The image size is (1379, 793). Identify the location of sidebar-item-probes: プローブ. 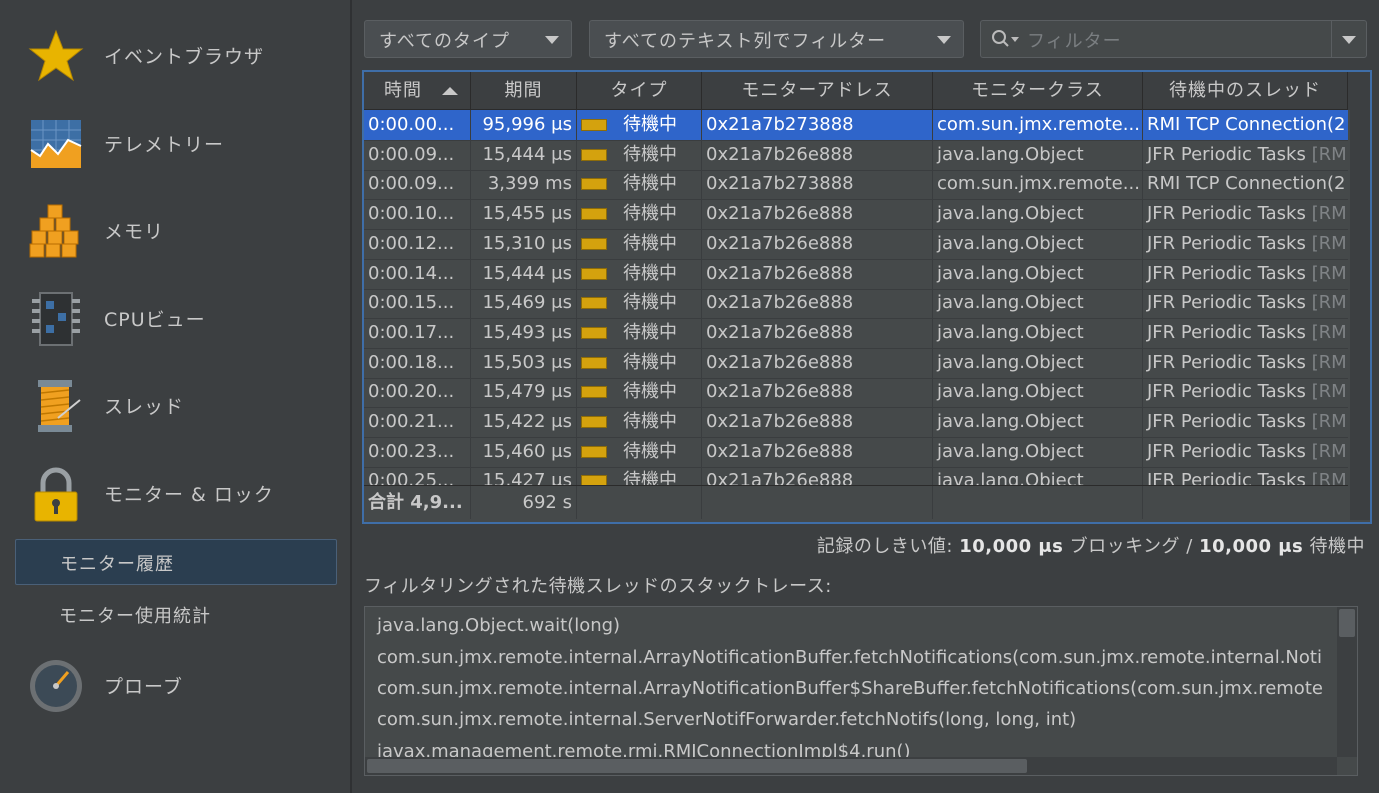
(175, 684).